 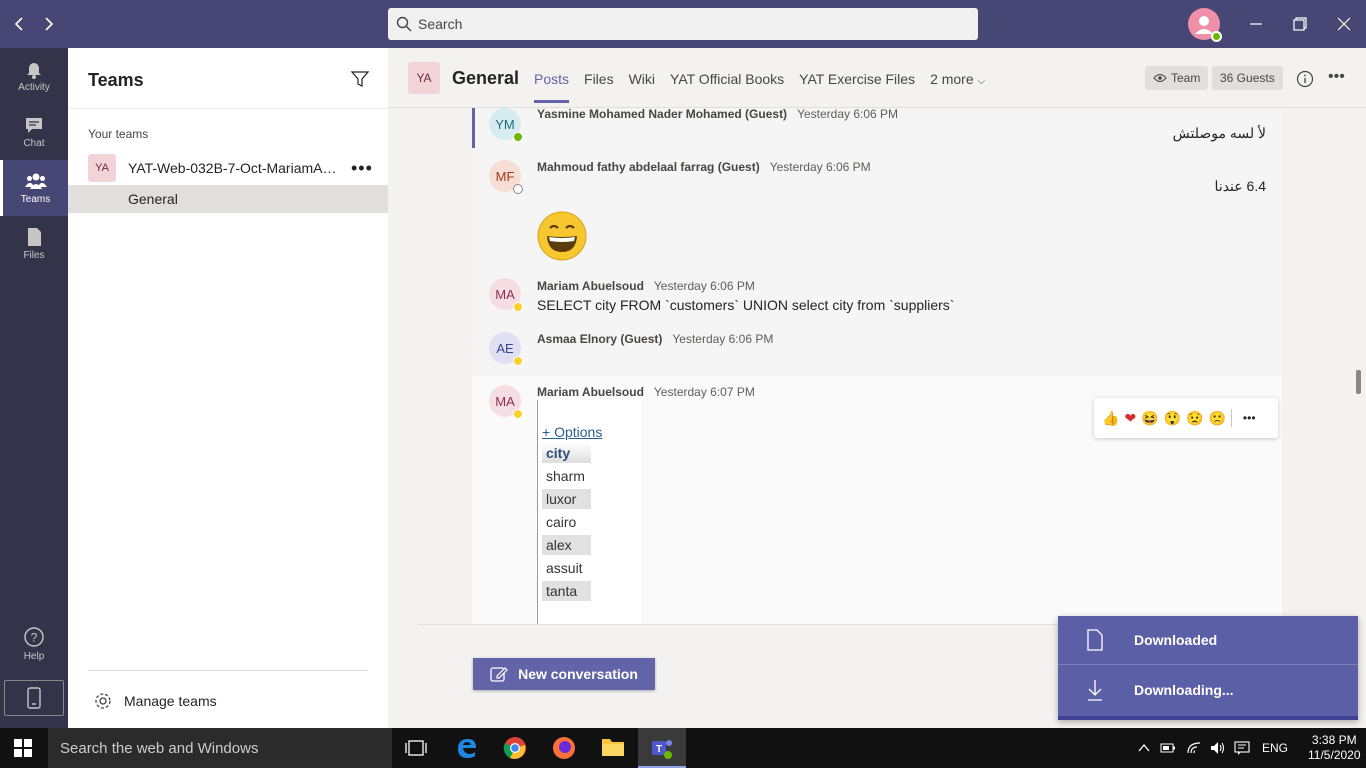 I want to click on rail-item-teams: Teams, so click(x=34, y=188).